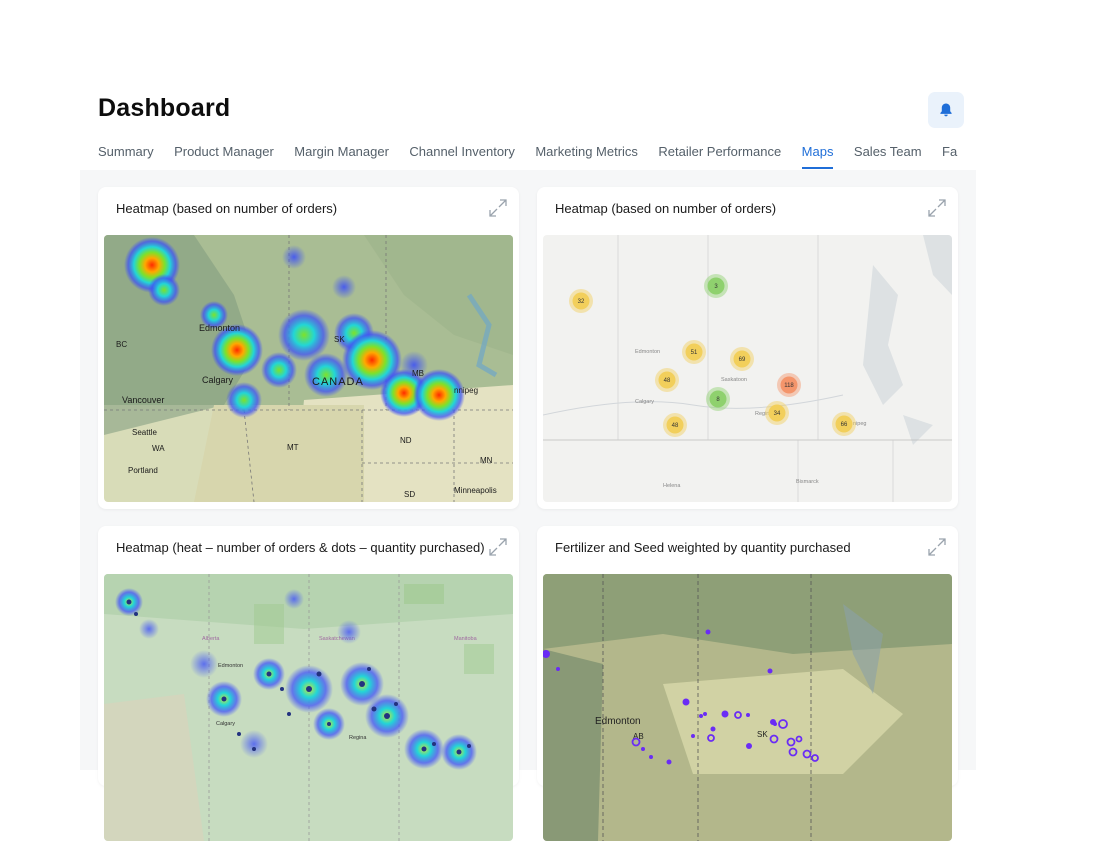 This screenshot has width=1104, height=841. What do you see at coordinates (817, 154) in the screenshot?
I see `tab-maps: Maps` at bounding box center [817, 154].